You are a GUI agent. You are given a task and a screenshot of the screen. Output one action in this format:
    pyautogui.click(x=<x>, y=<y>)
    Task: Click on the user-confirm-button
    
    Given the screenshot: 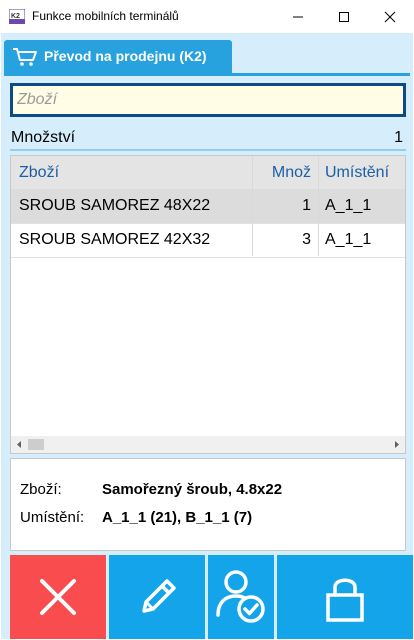 What is the action you would take?
    pyautogui.click(x=241, y=597)
    